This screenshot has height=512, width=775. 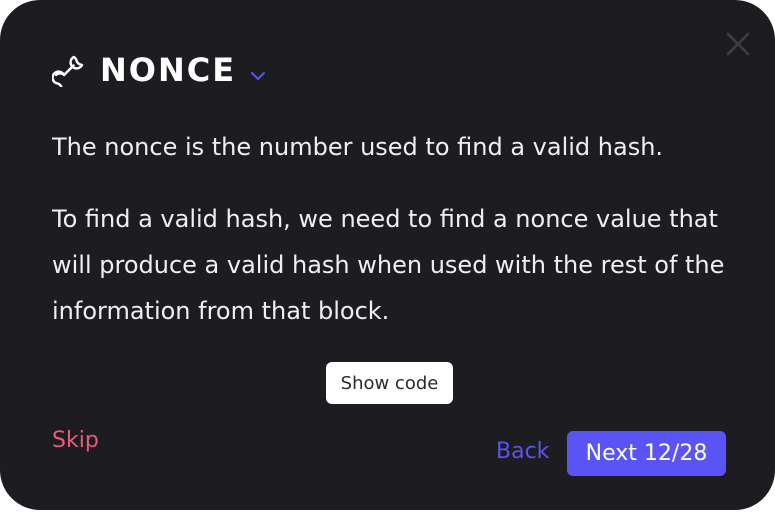 I want to click on wrench-icon, so click(x=68, y=71).